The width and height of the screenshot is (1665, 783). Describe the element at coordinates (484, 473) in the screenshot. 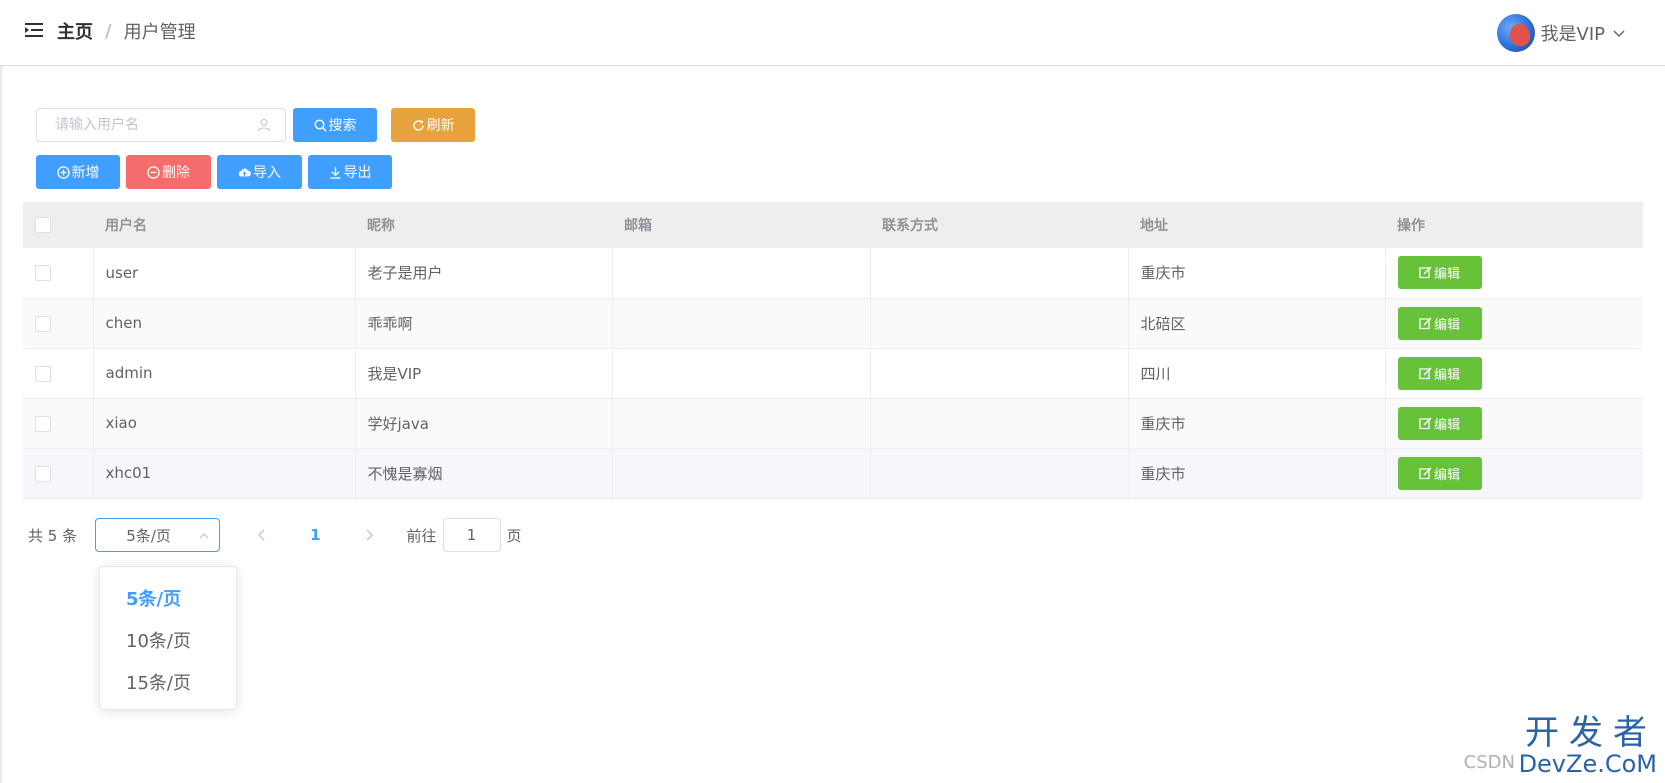

I see `nickname-cell: 不愧是寡烟` at that location.